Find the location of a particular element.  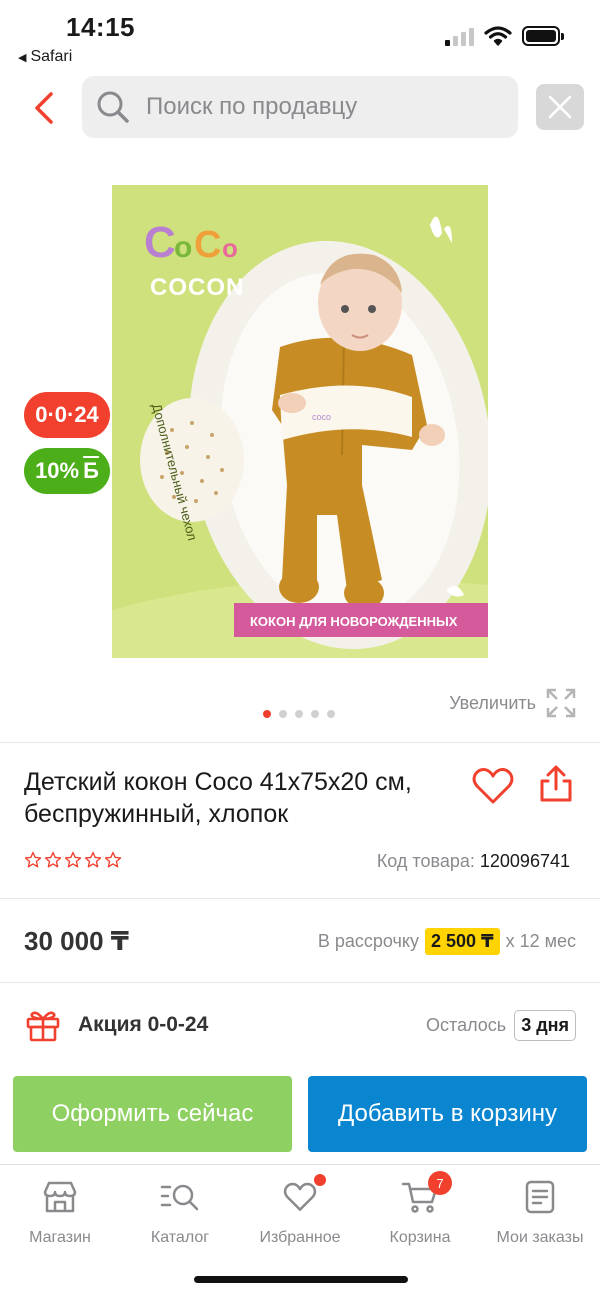

tab-catalog: Каталог is located at coordinates (180, 1209).